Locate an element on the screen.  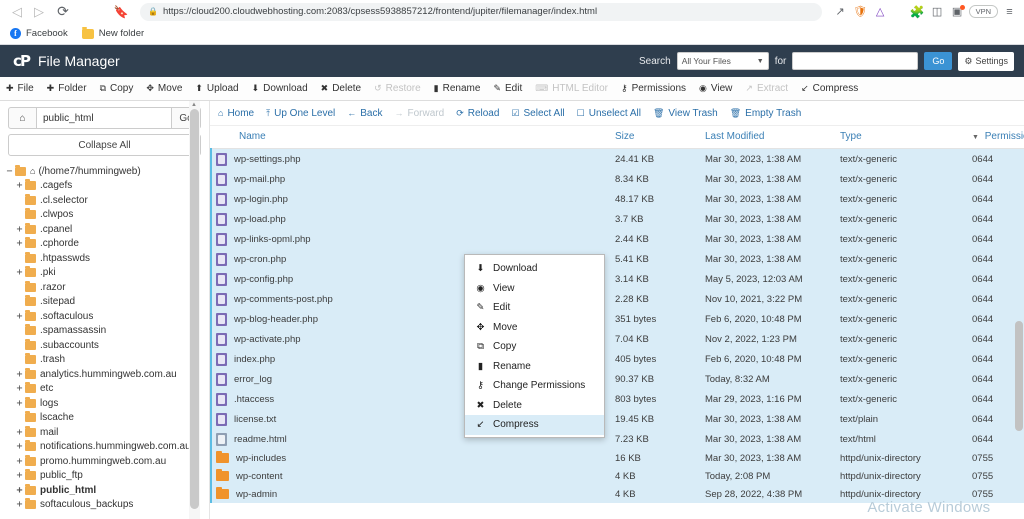
shield-icon: 🛡 is located at coordinates (860, 12).